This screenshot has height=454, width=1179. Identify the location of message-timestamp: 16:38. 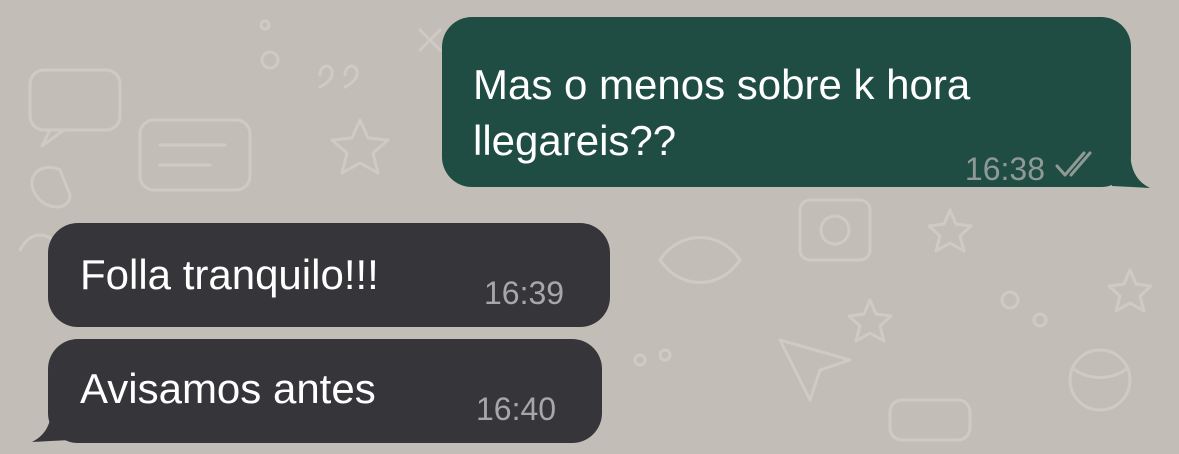
(1004, 169).